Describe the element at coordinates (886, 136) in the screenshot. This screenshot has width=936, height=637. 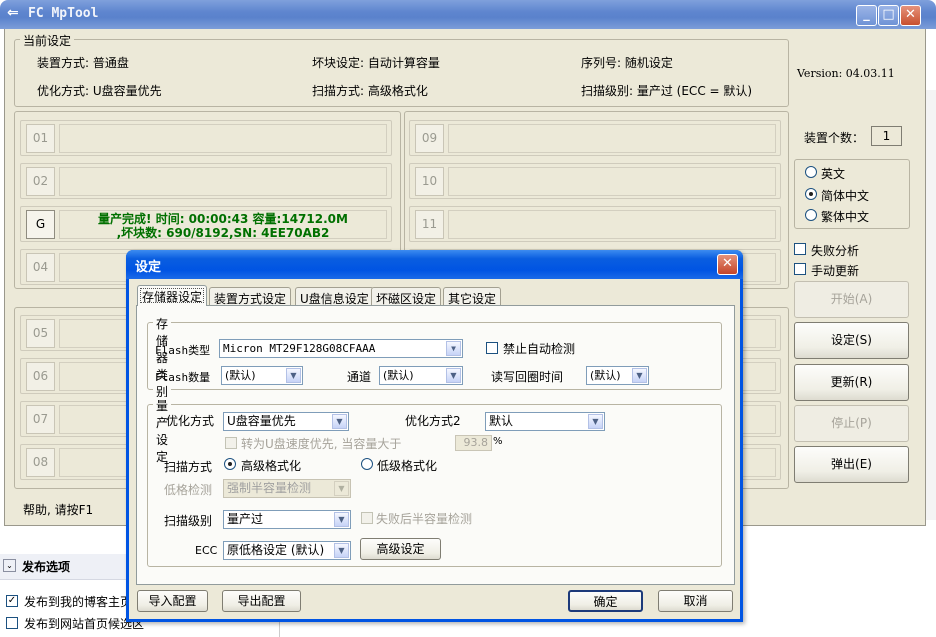
I see `device-count-field: 1` at that location.